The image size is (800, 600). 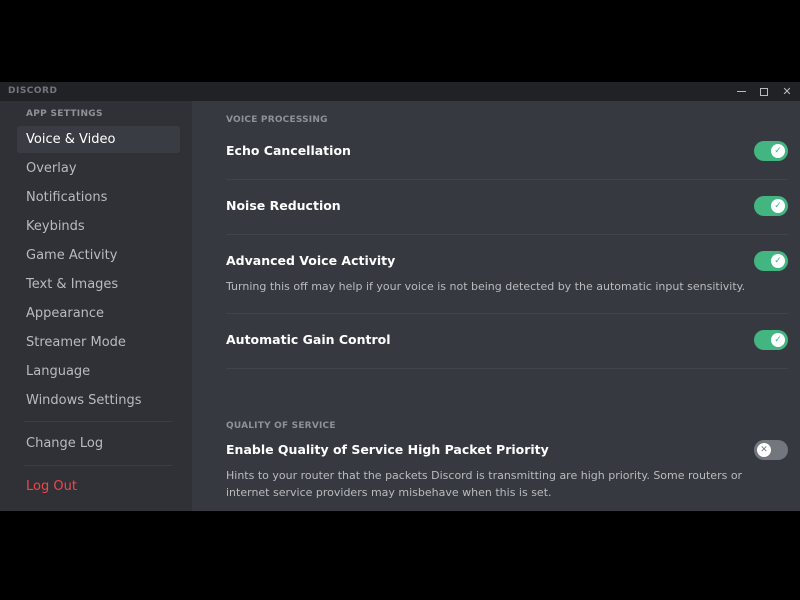 What do you see at coordinates (98, 284) in the screenshot?
I see `sidebar-item-text-images: Text & Images` at bounding box center [98, 284].